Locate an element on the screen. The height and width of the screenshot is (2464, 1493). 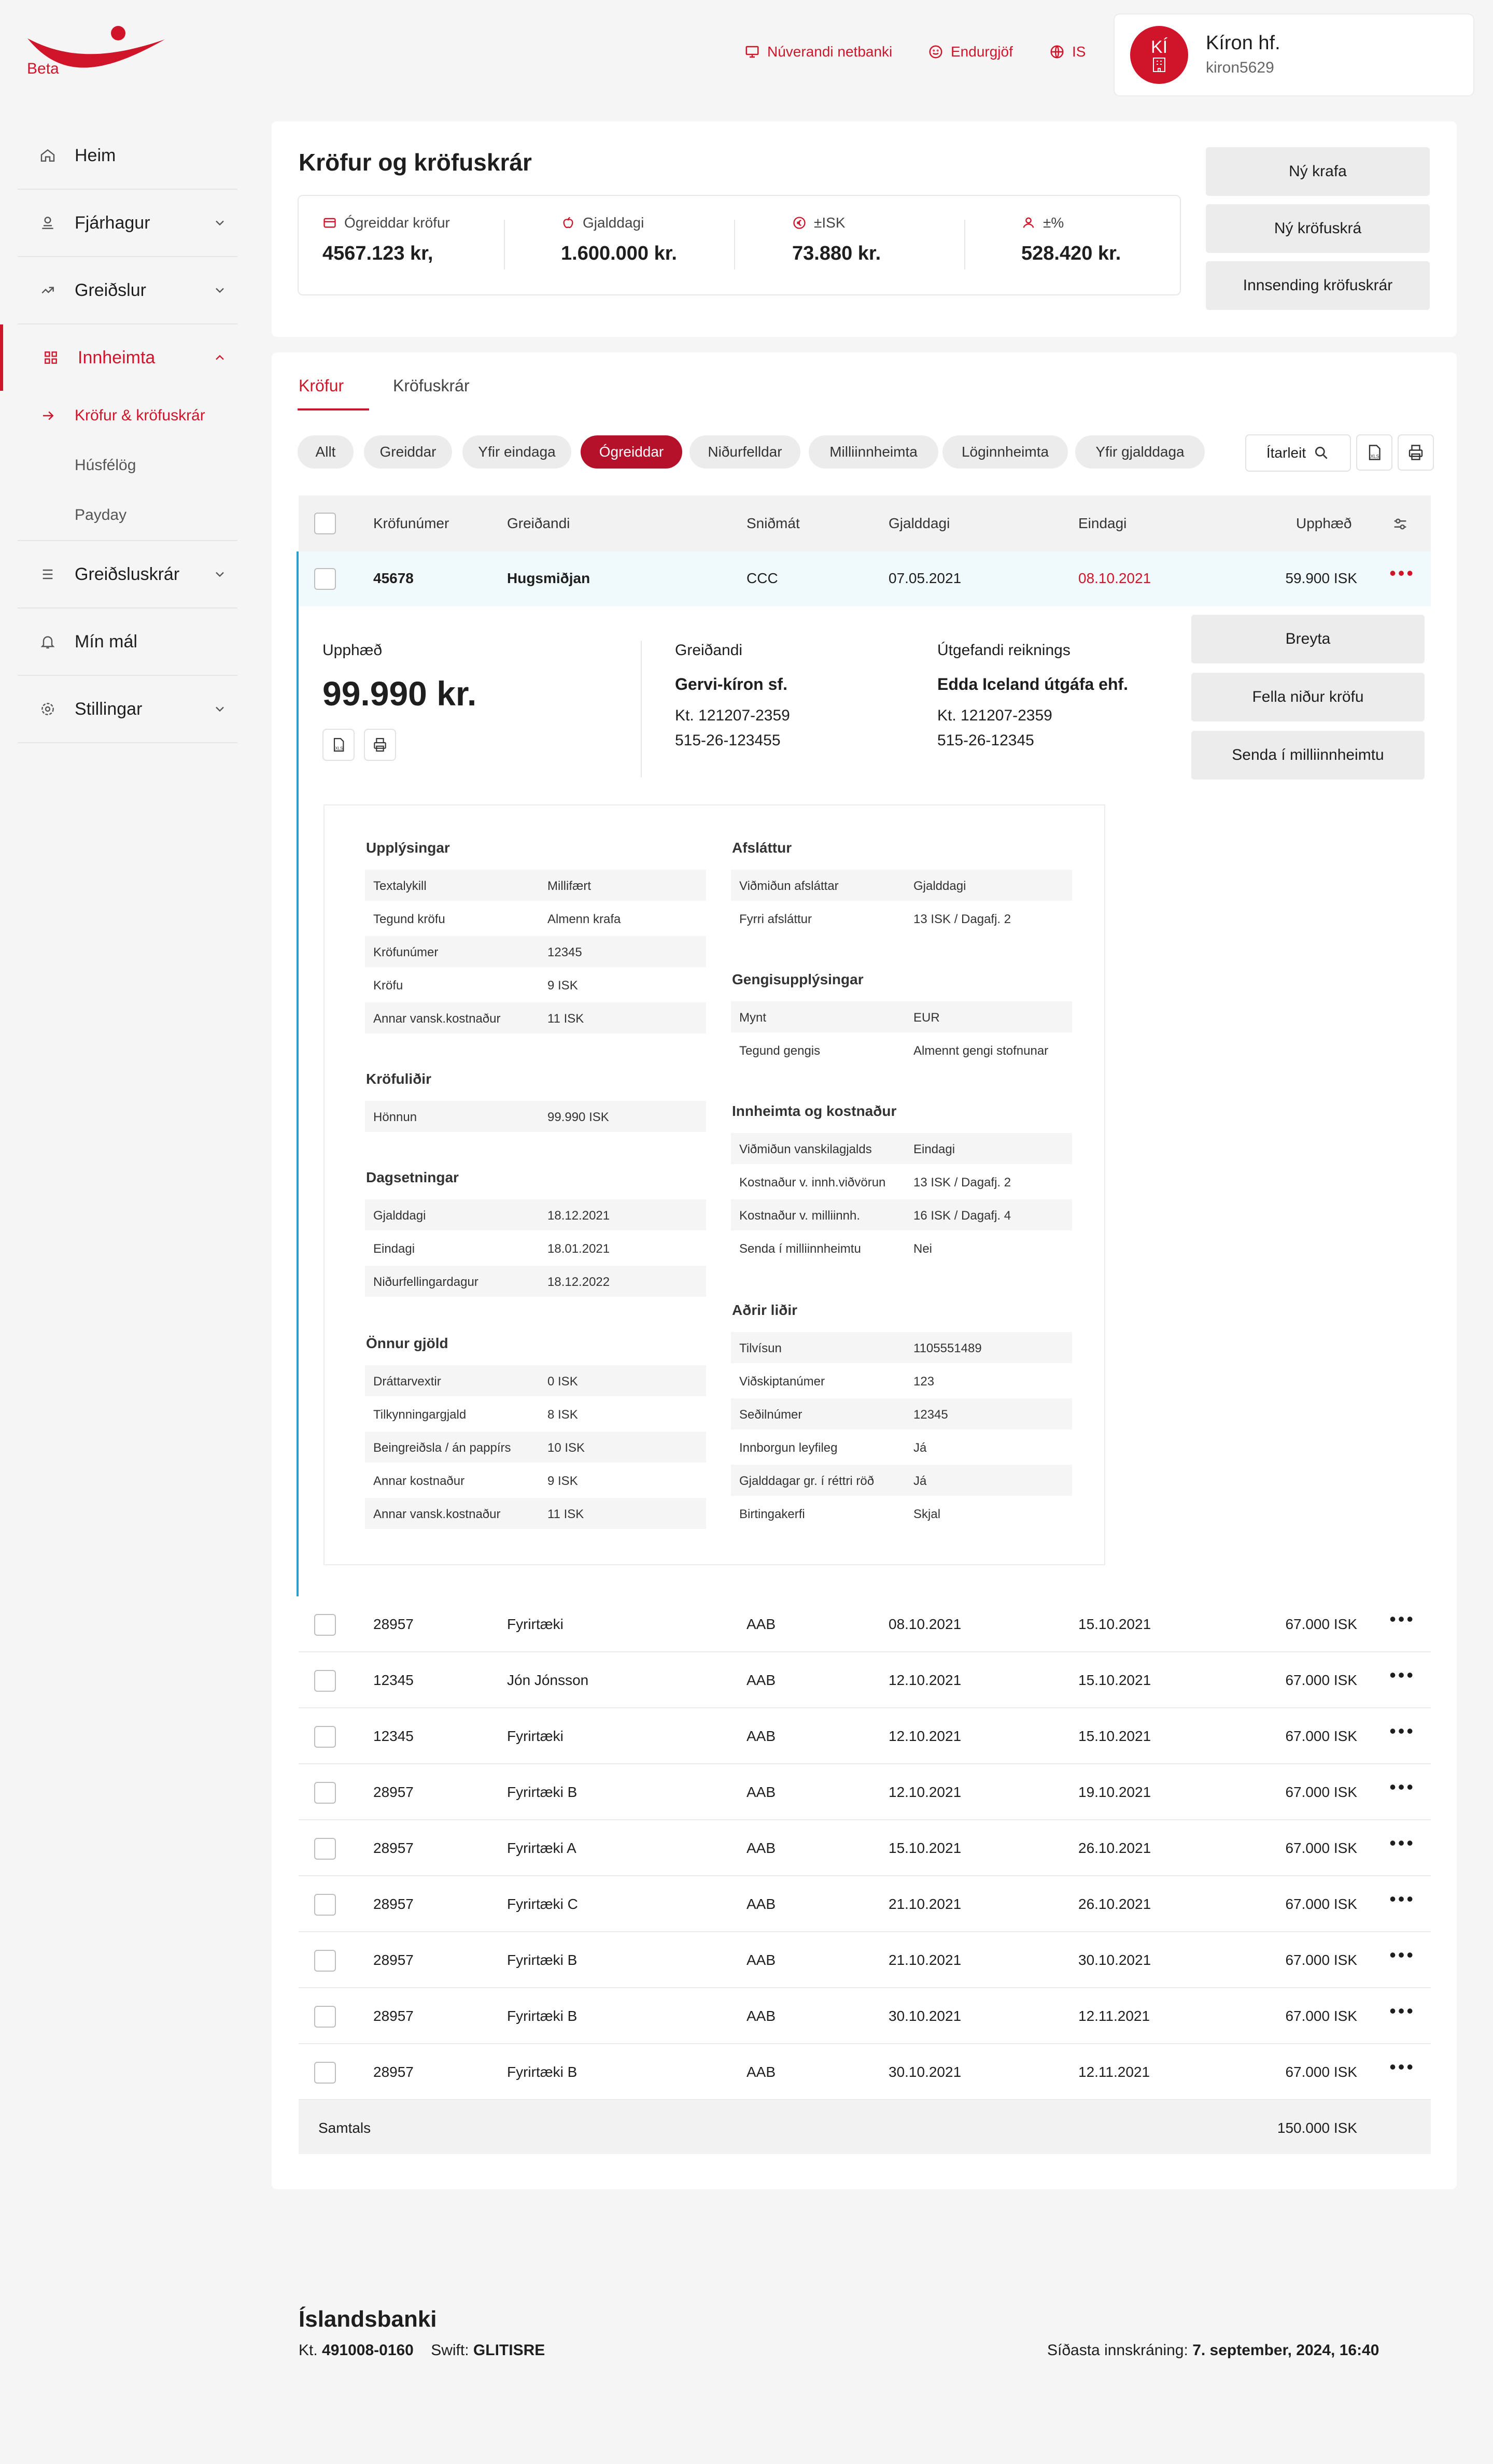
issuer-name: Edda Iceland útgáfa ehf. is located at coordinates (1033, 684).